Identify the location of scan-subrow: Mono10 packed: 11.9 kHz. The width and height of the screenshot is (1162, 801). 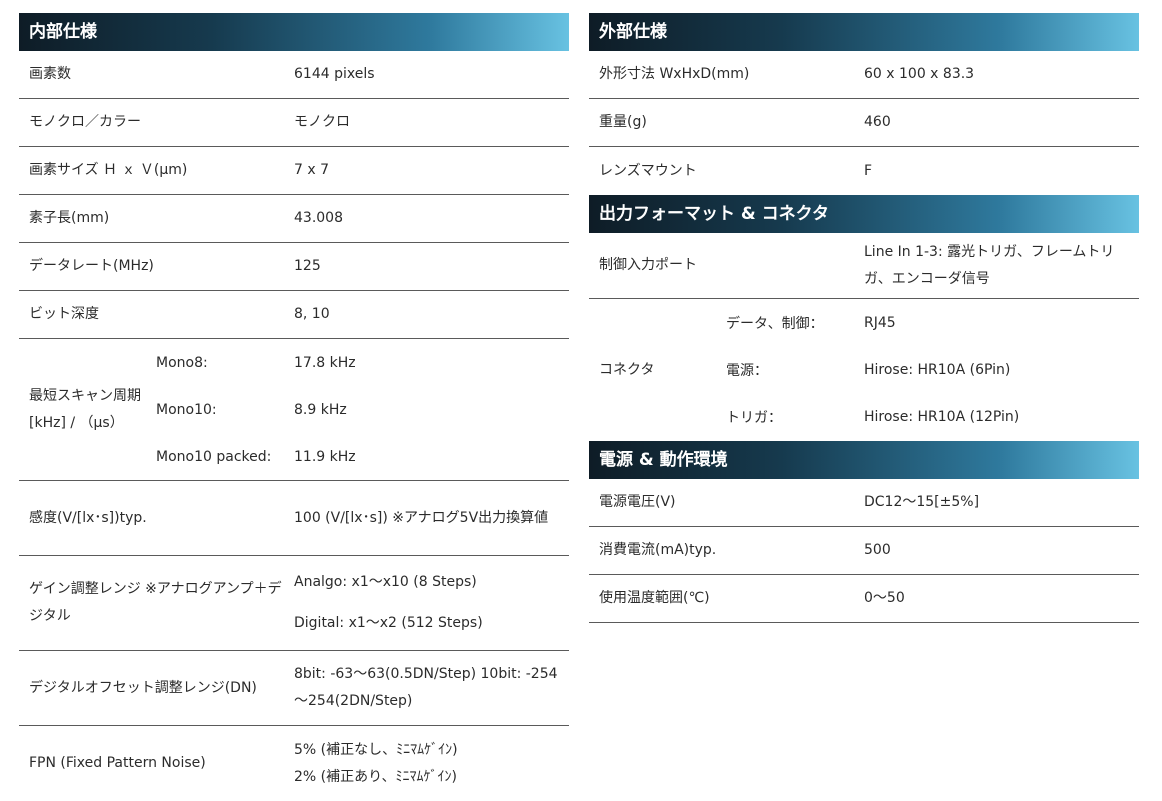
(362, 456).